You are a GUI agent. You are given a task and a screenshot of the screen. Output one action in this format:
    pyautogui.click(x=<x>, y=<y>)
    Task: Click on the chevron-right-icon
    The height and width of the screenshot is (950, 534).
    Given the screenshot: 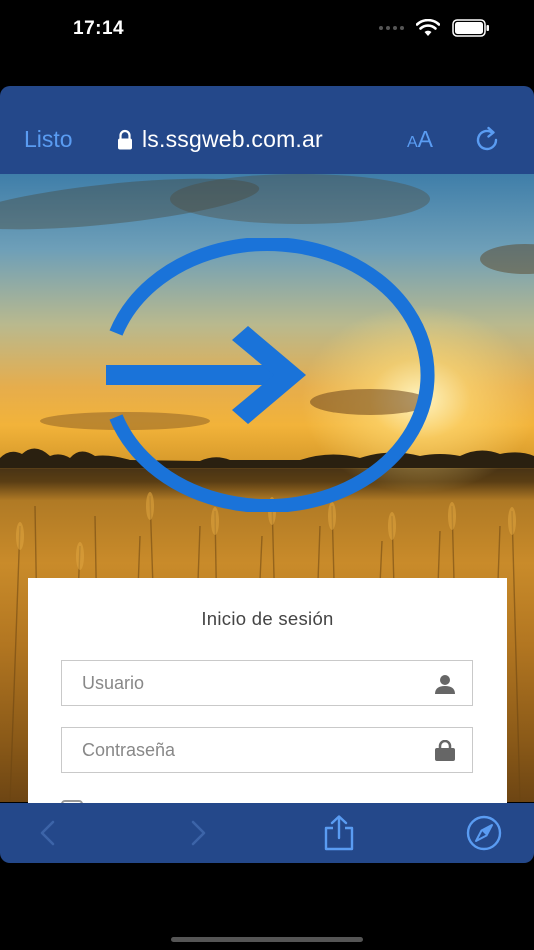 What is the action you would take?
    pyautogui.click(x=198, y=833)
    